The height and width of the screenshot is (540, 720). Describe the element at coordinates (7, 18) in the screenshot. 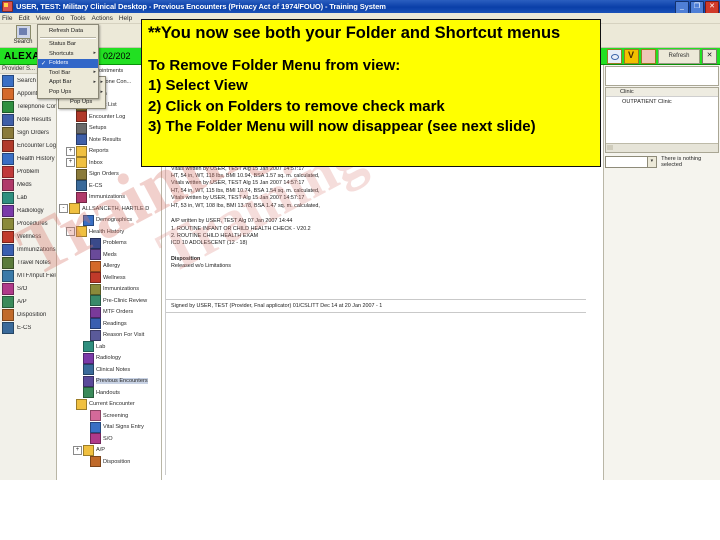

I see `menu-item-file: File` at that location.